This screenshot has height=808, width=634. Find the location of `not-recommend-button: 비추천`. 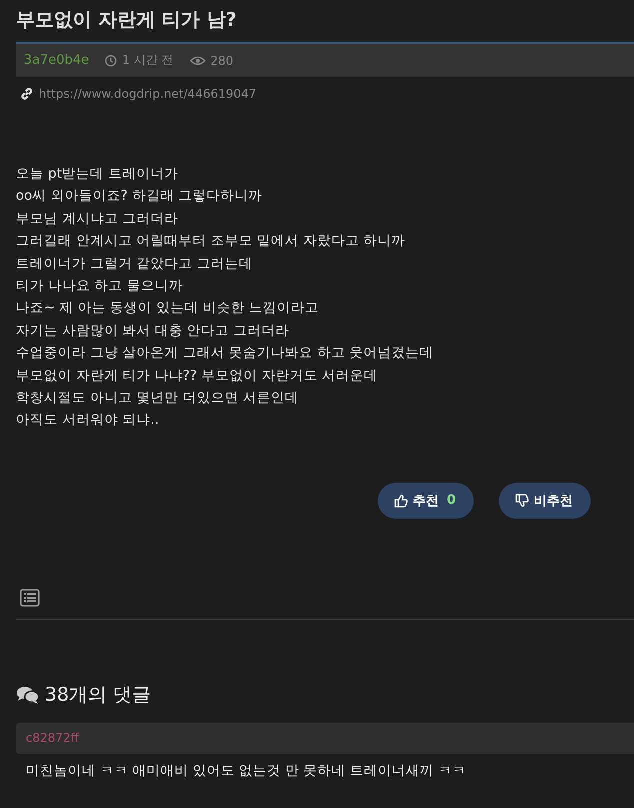

not-recommend-button: 비추천 is located at coordinates (545, 500).